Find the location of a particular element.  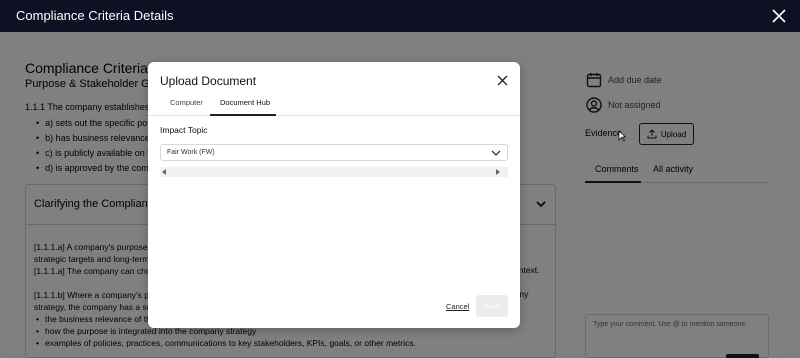

assignee-row: Not assigned is located at coordinates (623, 105).